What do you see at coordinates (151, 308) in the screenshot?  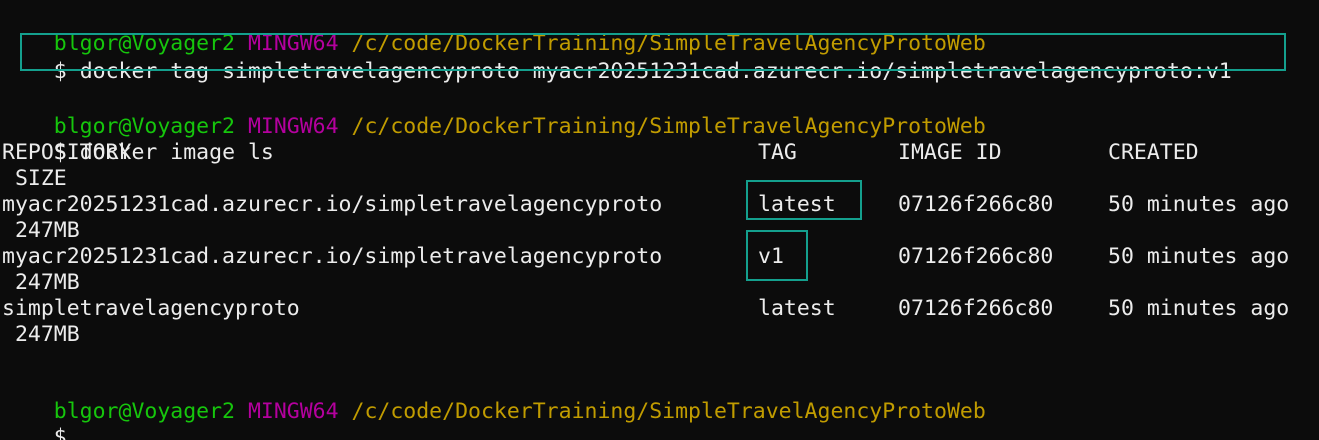 I see `row-repository: simpletravelagencyproto` at bounding box center [151, 308].